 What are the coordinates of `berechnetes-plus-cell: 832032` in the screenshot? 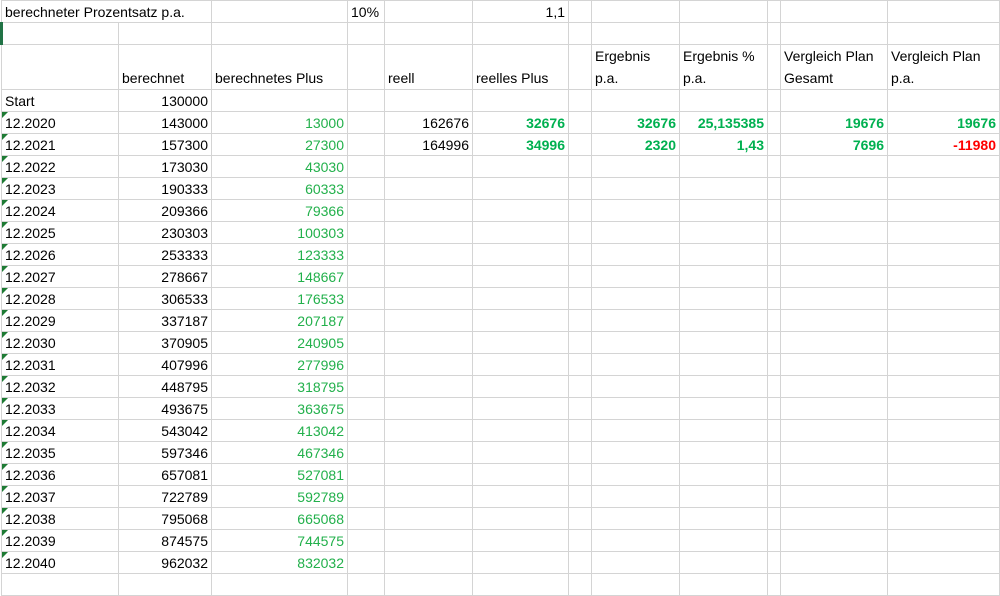 It's located at (279, 562).